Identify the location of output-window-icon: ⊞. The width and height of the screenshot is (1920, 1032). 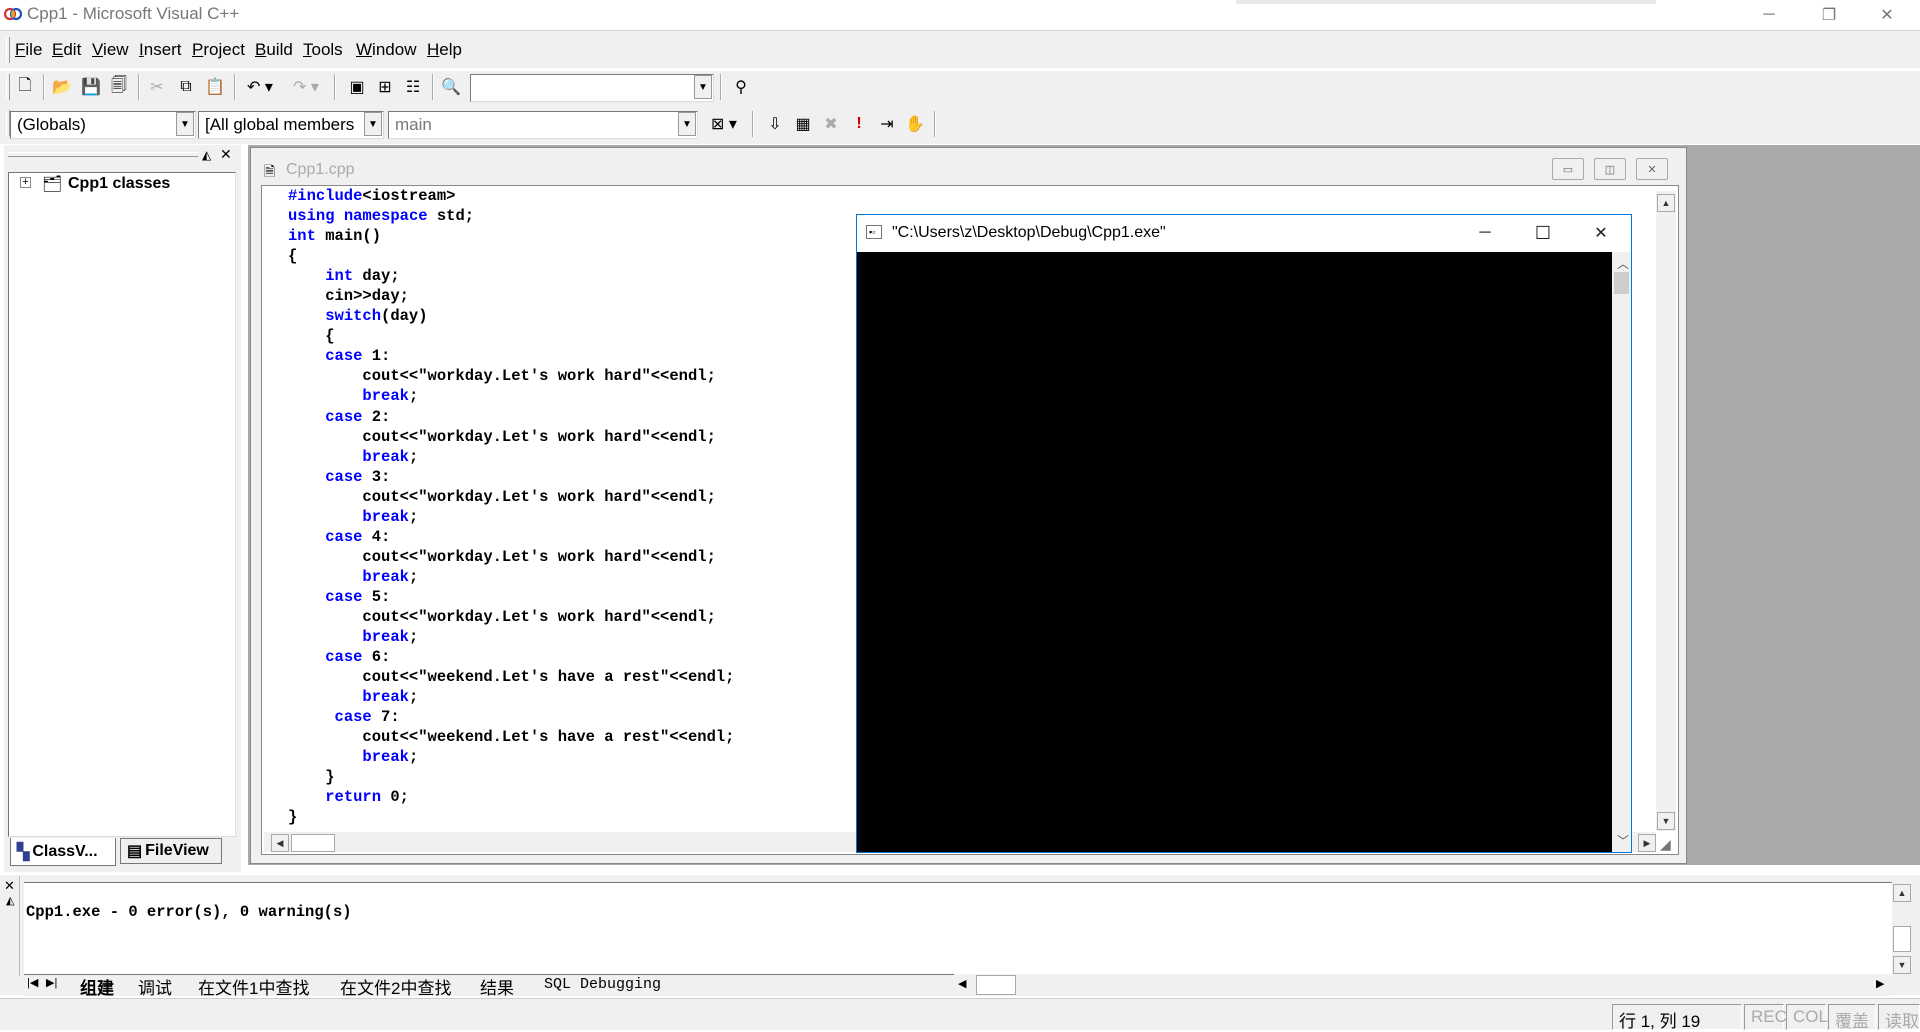
(385, 87).